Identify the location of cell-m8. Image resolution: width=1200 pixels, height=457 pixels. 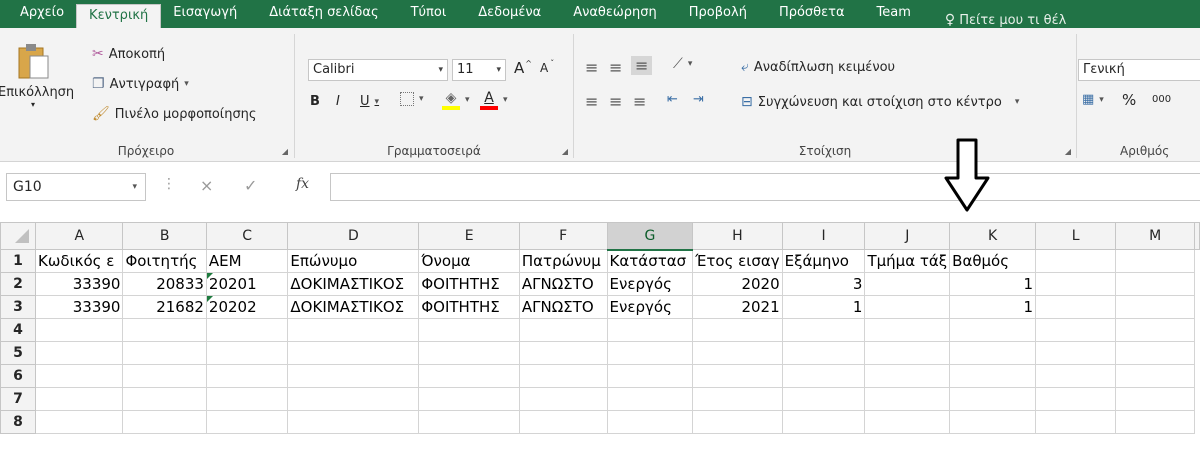
(1155, 422).